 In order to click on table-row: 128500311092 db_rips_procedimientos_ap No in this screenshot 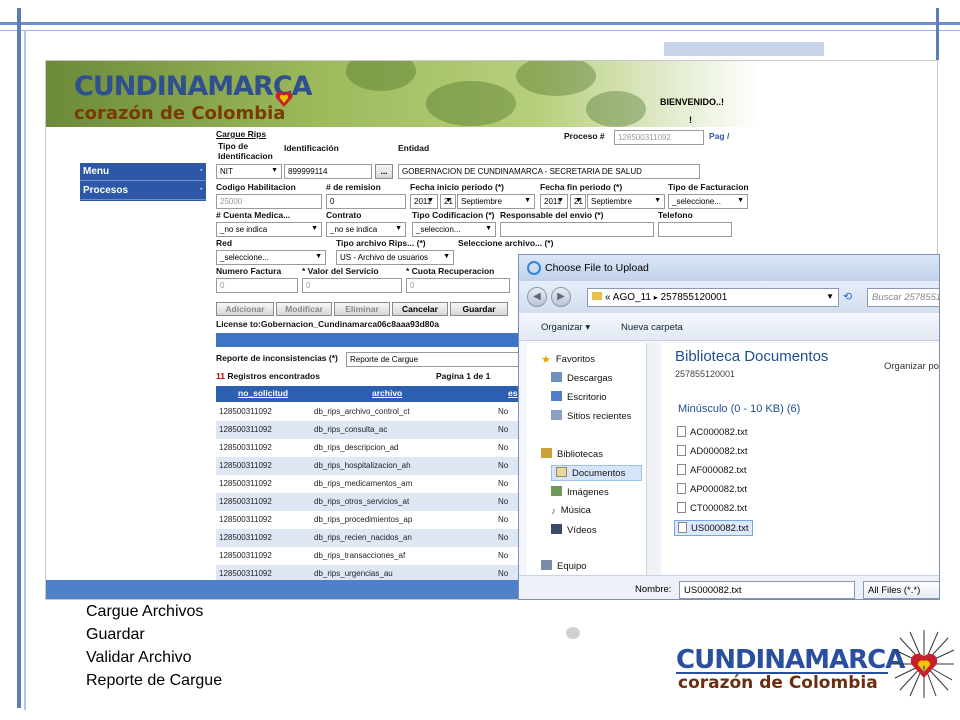, I will do `click(371, 520)`.